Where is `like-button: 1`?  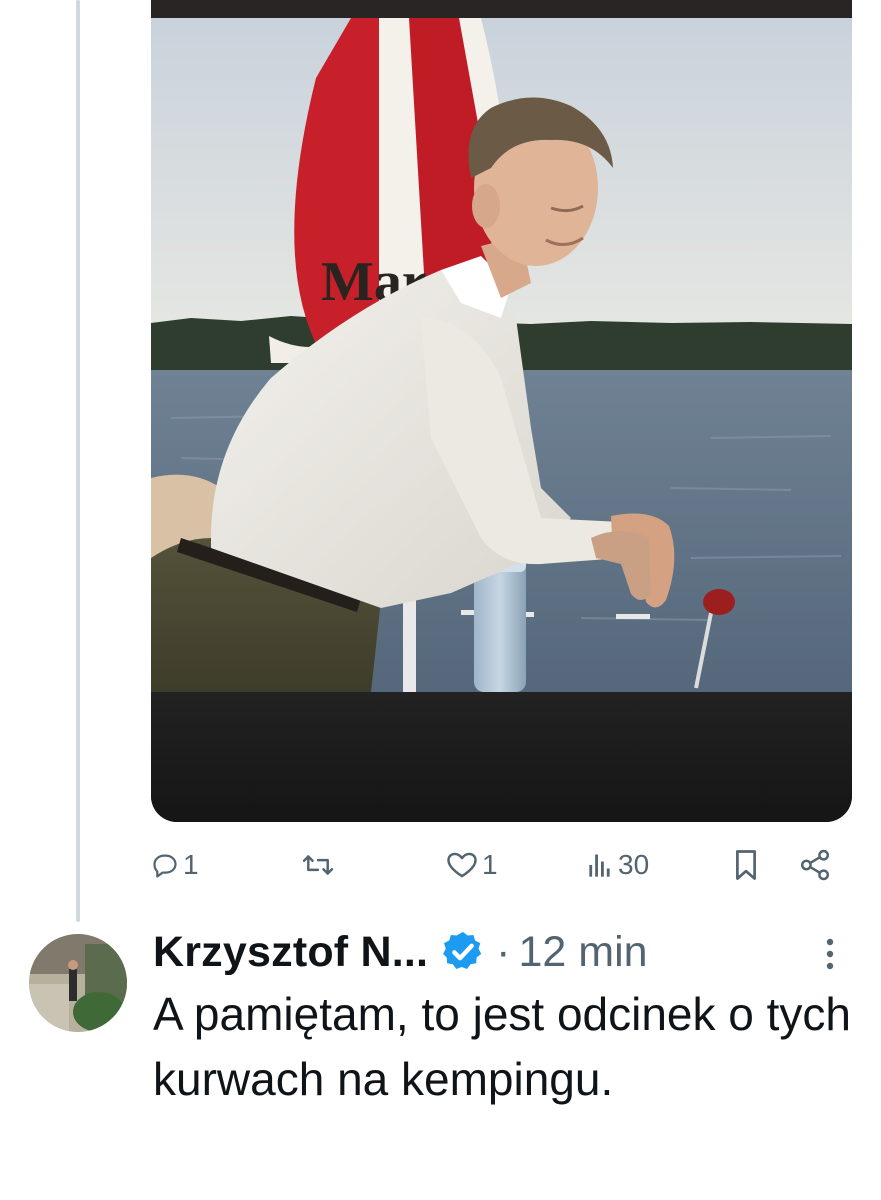 like-button: 1 is located at coordinates (472, 865).